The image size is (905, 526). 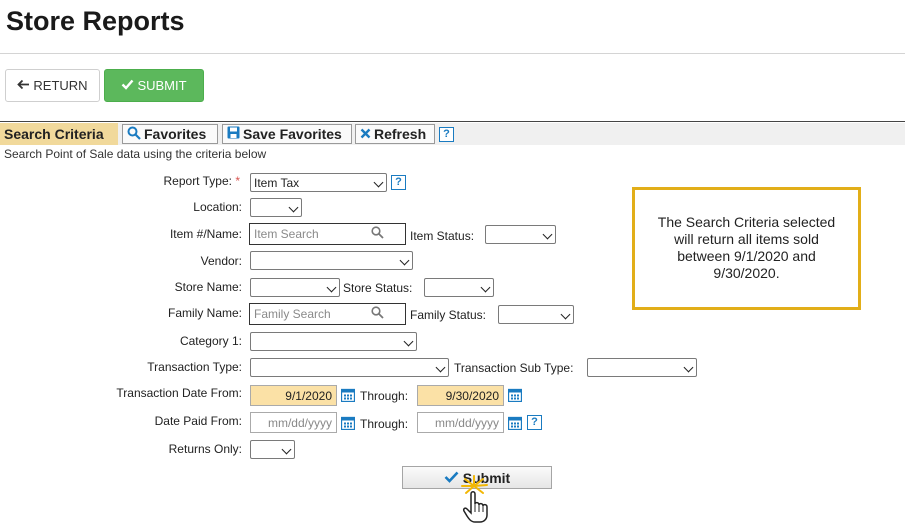 What do you see at coordinates (162, 85) in the screenshot?
I see `submit-button-label: SUBMIT` at bounding box center [162, 85].